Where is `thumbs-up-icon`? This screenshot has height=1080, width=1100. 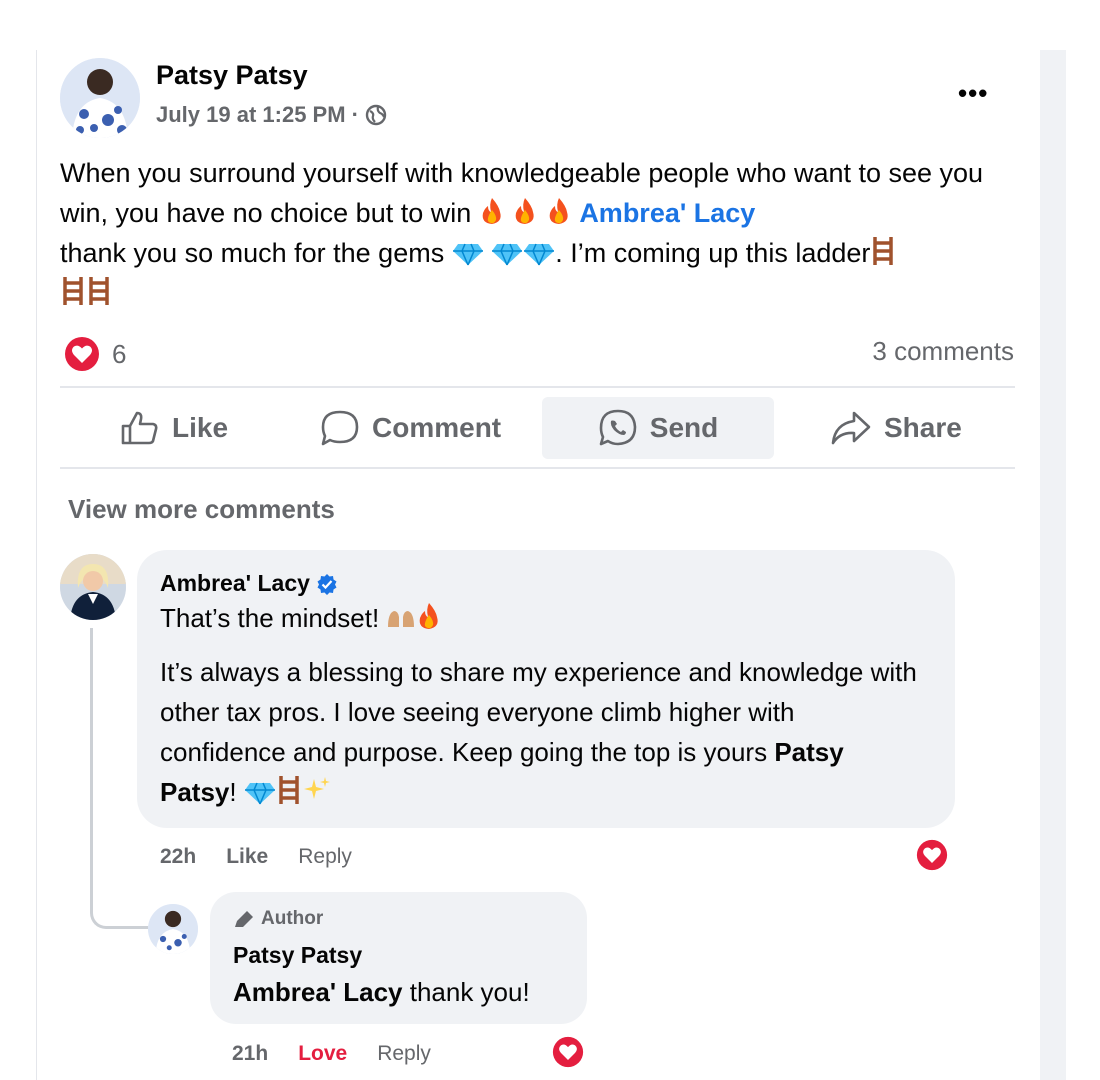
thumbs-up-icon is located at coordinates (139, 428).